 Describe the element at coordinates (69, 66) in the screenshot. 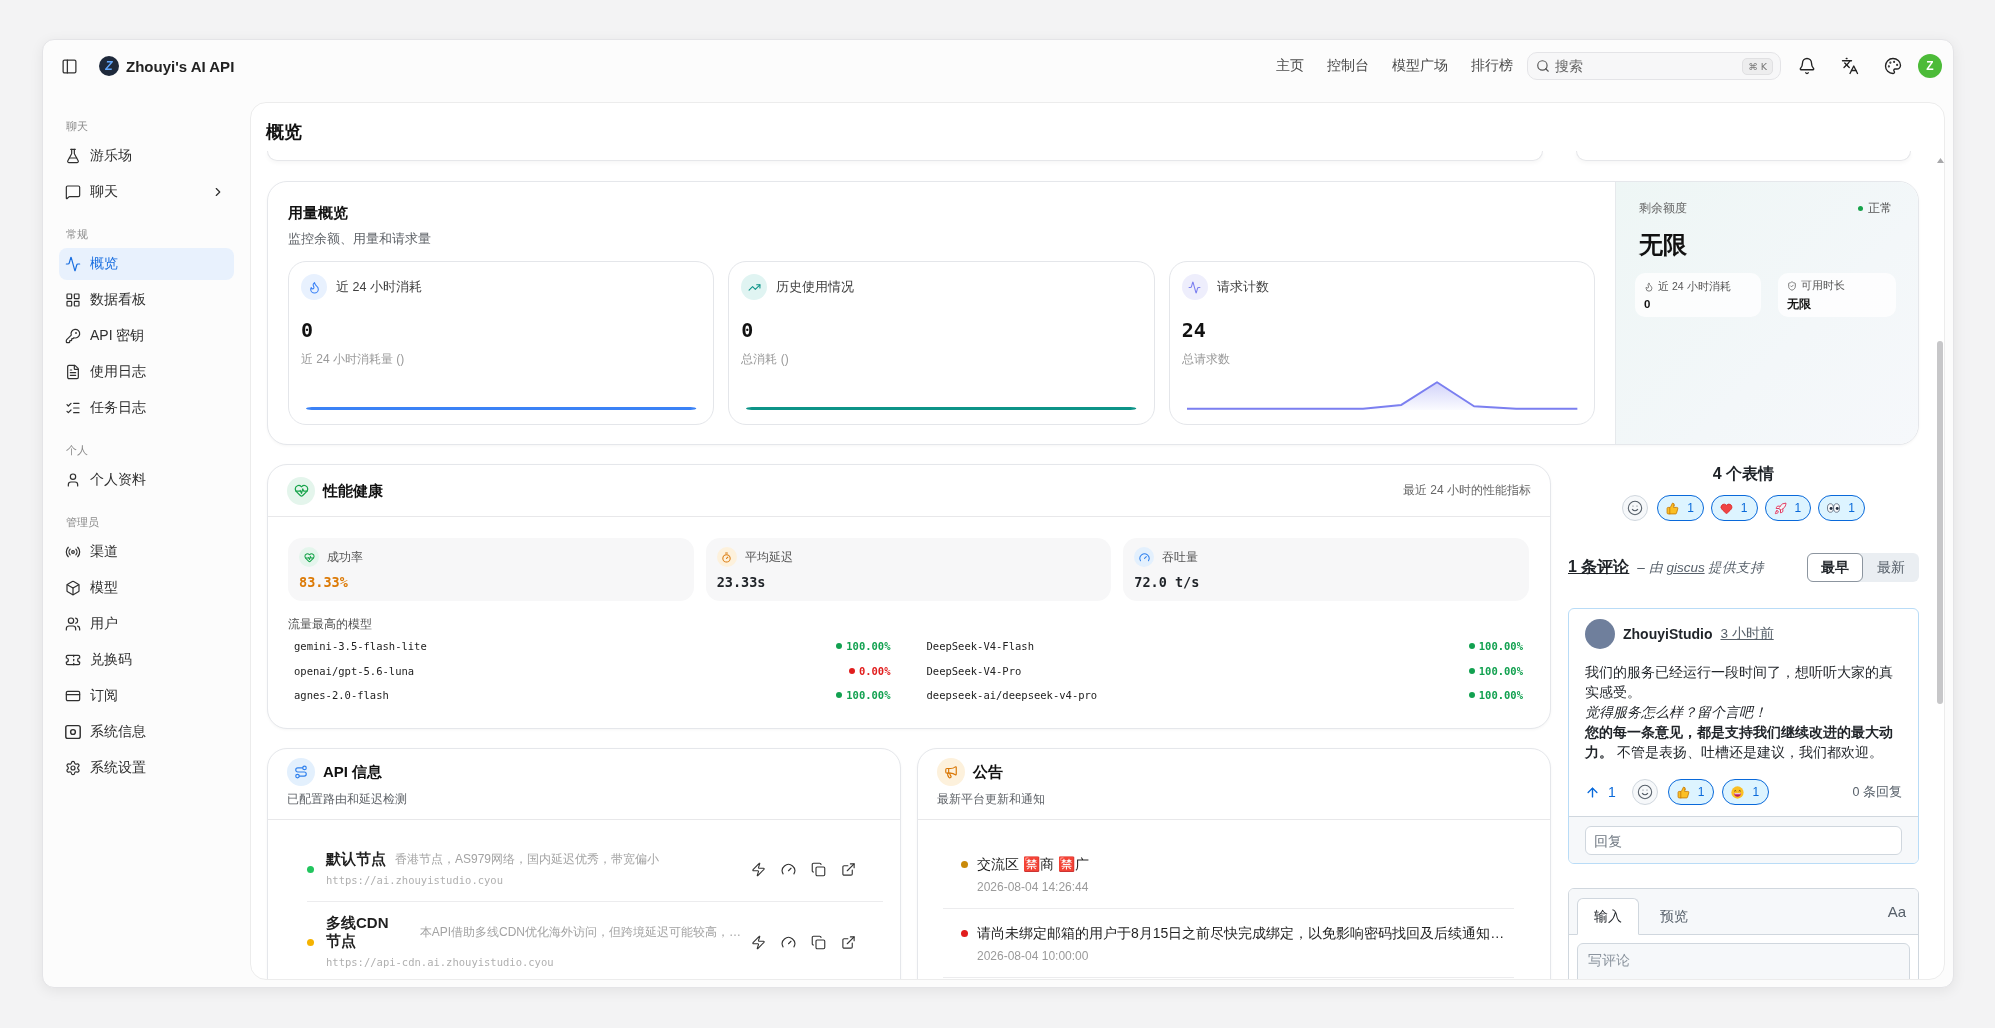

I see `sidebar-toggle-icon` at that location.